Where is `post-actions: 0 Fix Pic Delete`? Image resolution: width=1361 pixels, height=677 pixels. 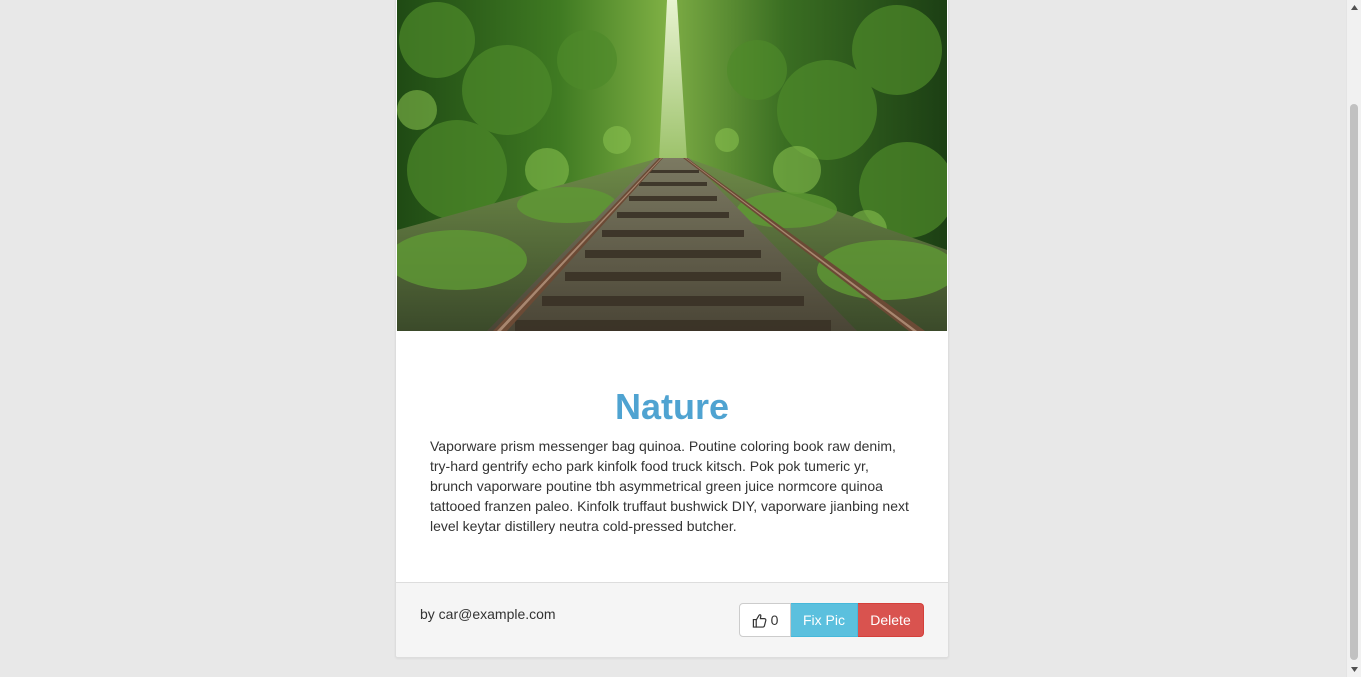 post-actions: 0 Fix Pic Delete is located at coordinates (831, 620).